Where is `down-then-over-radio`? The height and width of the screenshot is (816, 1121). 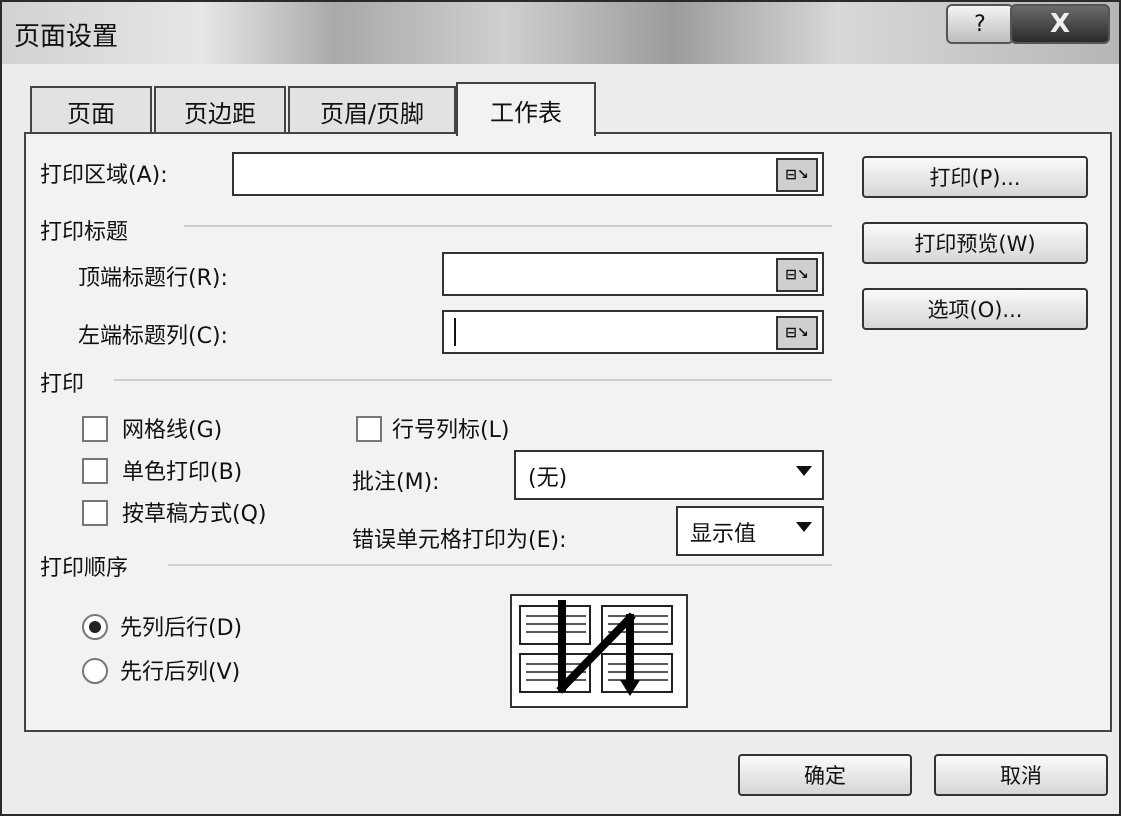
down-then-over-radio is located at coordinates (95, 627).